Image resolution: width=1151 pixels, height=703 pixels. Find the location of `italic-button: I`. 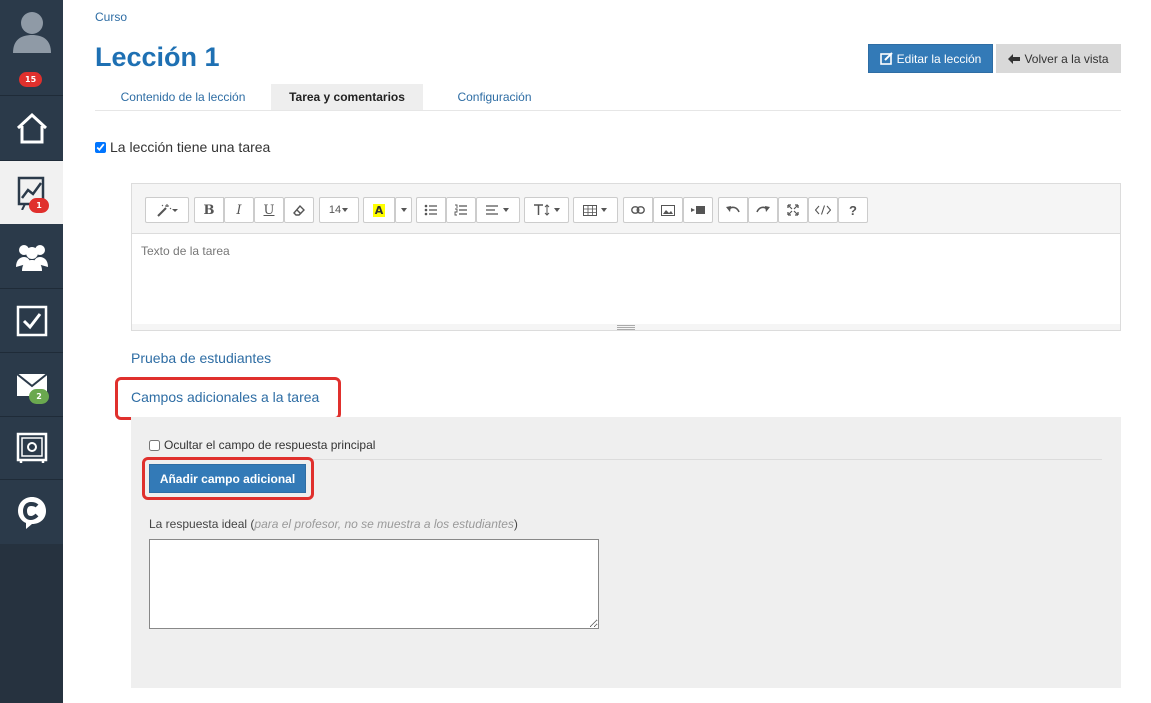

italic-button: I is located at coordinates (239, 210).